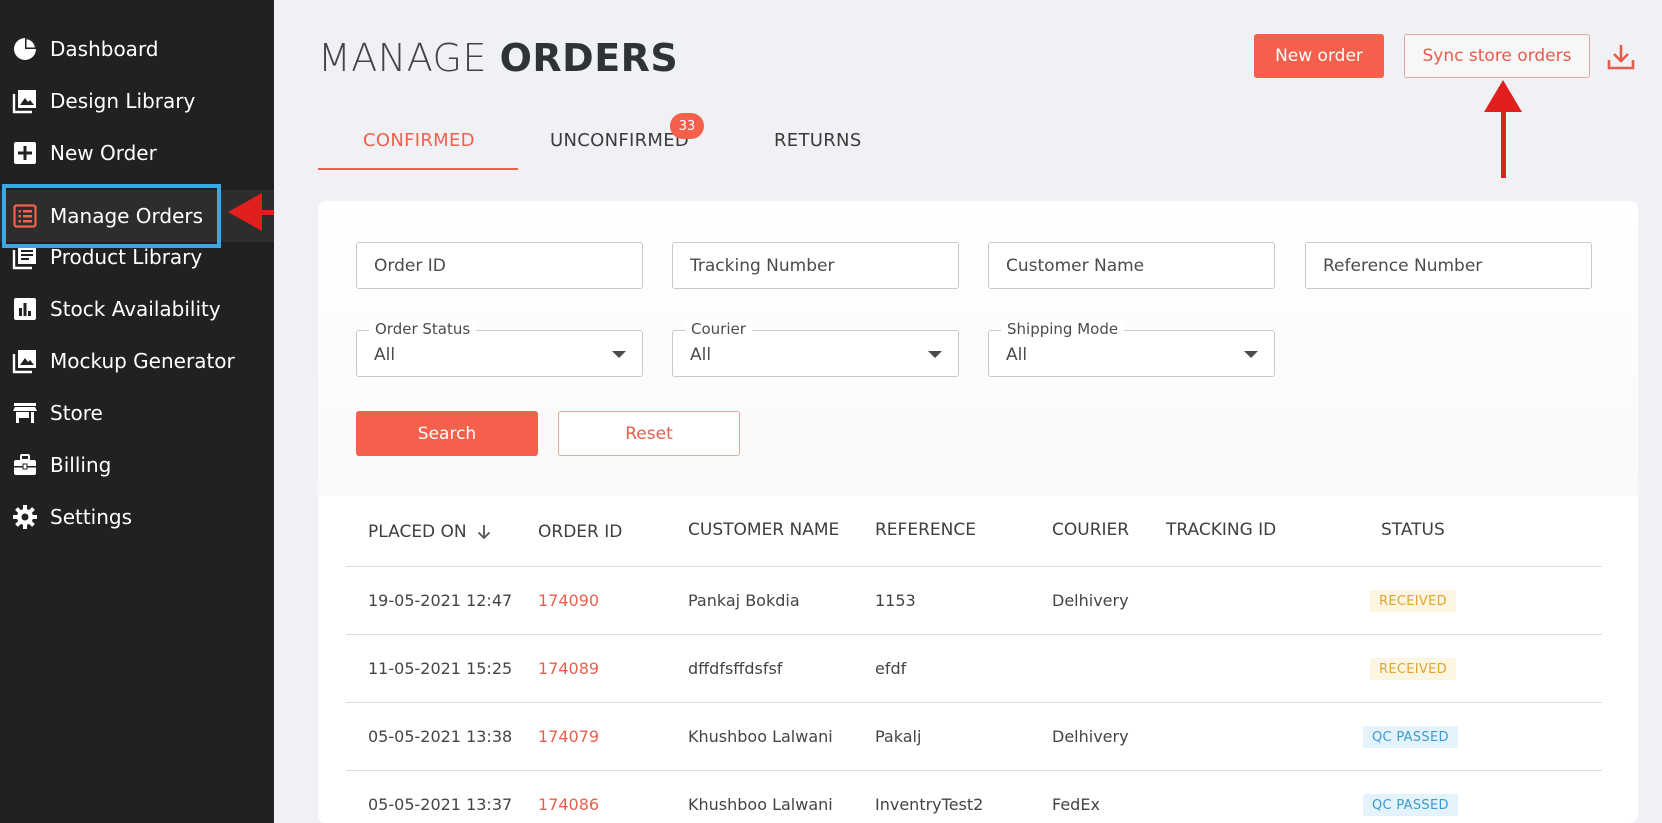  Describe the element at coordinates (25, 464) in the screenshot. I see `briefcase-icon` at that location.